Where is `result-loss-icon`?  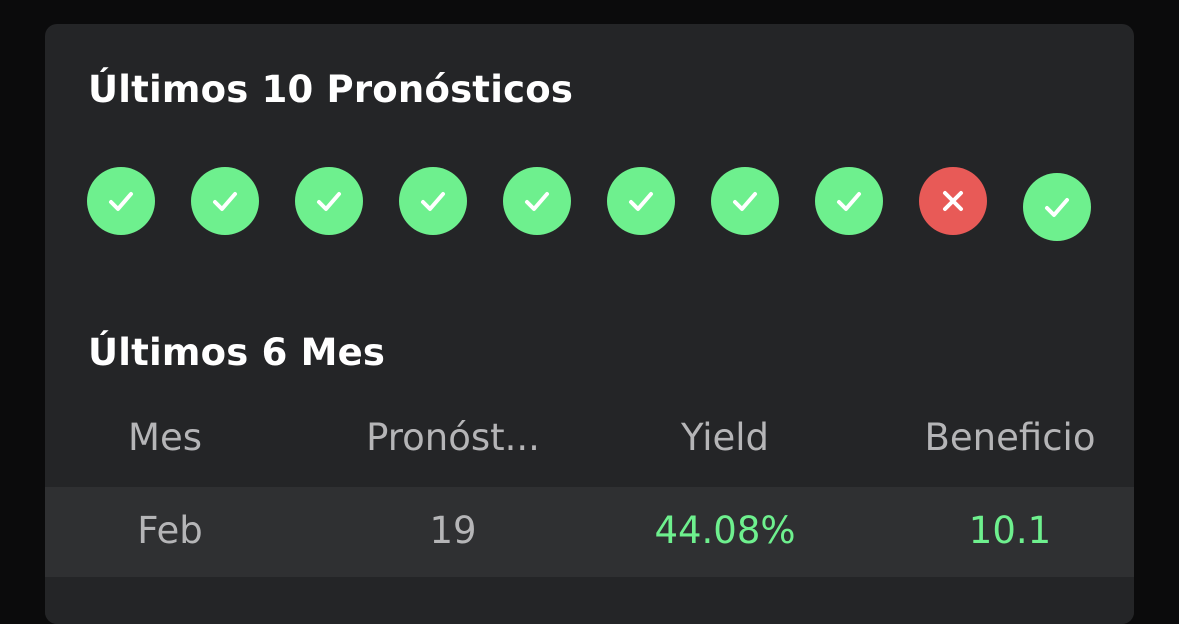 result-loss-icon is located at coordinates (953, 201).